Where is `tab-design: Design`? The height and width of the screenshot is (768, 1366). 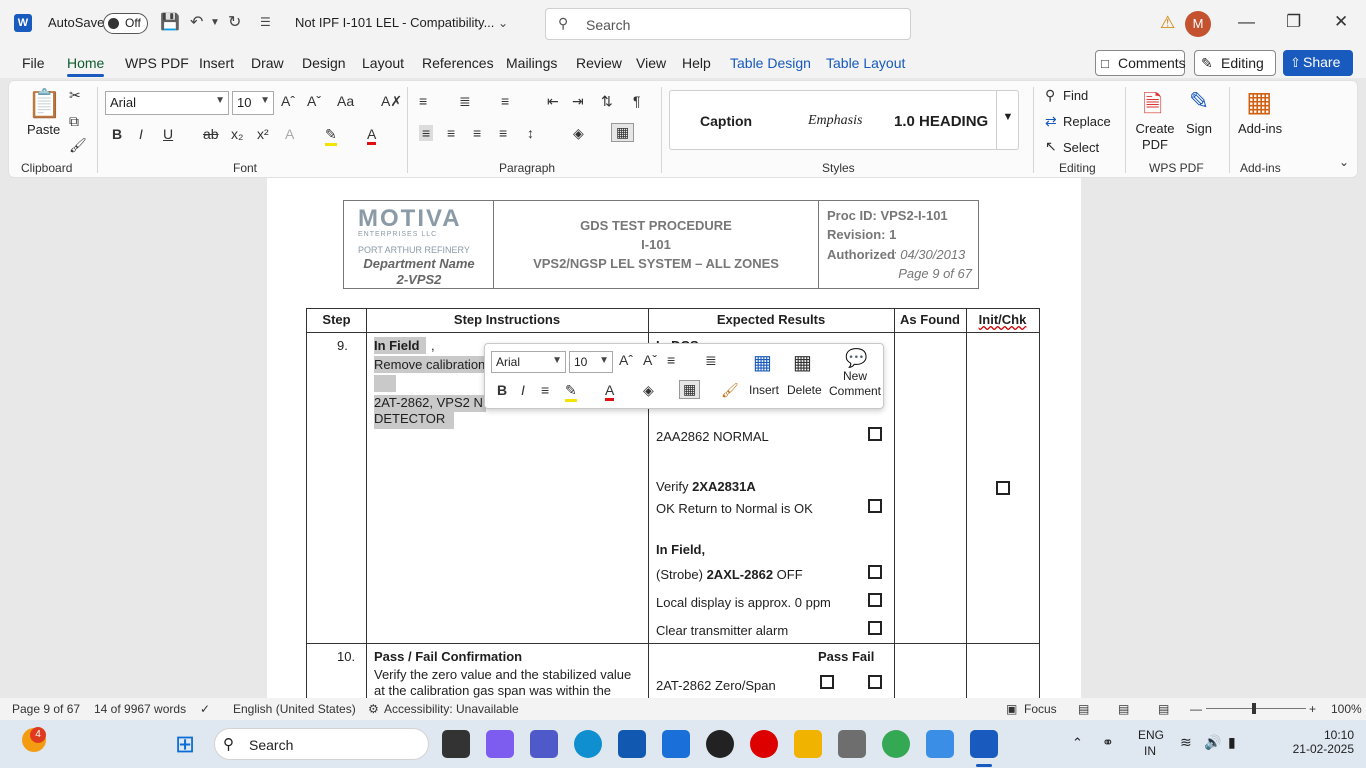 tab-design: Design is located at coordinates (324, 63).